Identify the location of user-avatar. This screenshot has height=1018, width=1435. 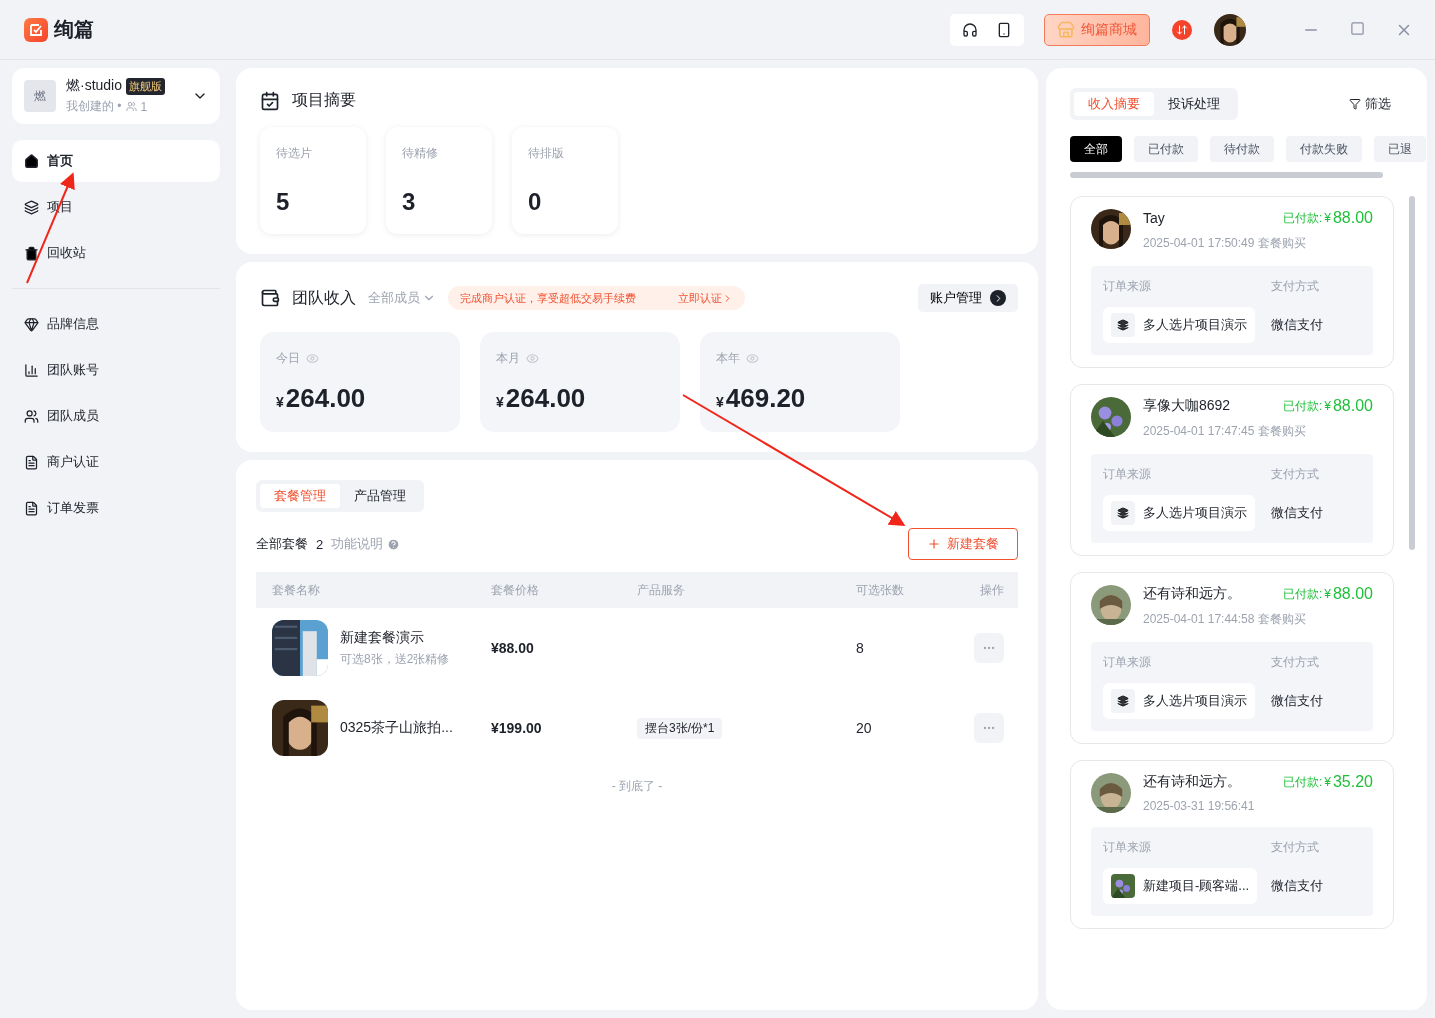
(1230, 29).